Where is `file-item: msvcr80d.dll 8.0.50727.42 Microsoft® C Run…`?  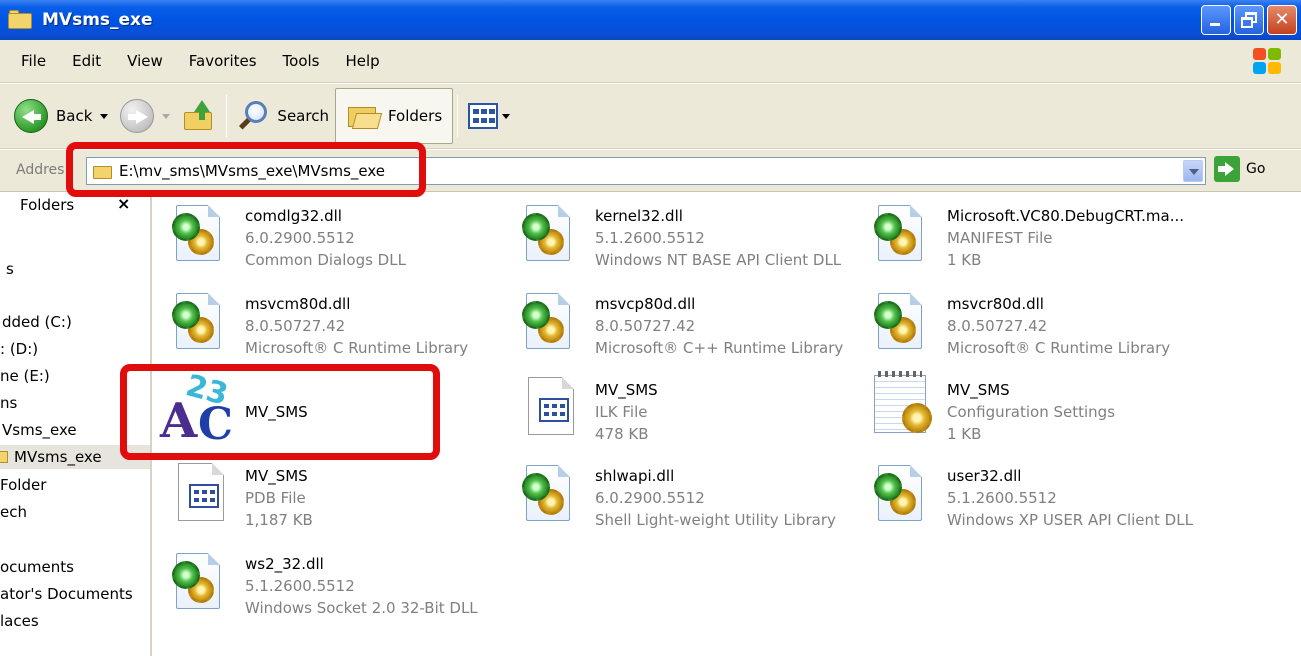
file-item: msvcr80d.dll 8.0.50727.42 Microsoft® C Run… is located at coordinates (1026, 327).